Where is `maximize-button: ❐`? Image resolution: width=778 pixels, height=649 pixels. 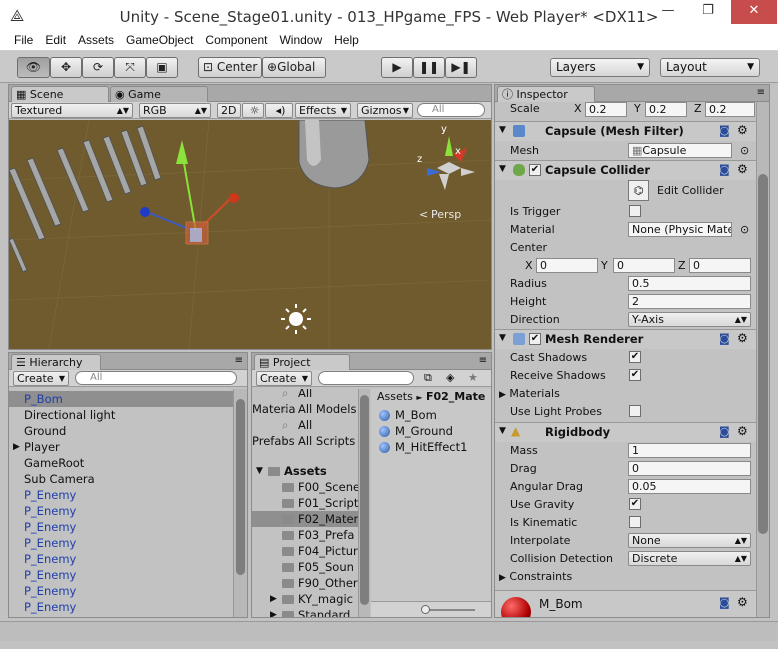 maximize-button: ❐ is located at coordinates (708, 12).